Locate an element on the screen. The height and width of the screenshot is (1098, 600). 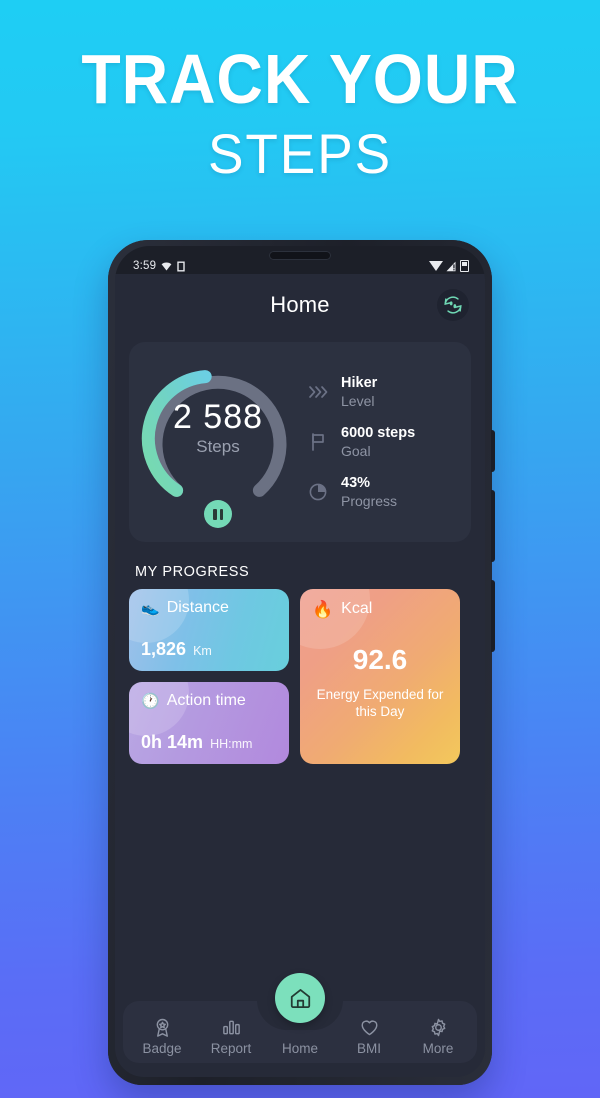
heart-icon is located at coordinates (369, 1027).